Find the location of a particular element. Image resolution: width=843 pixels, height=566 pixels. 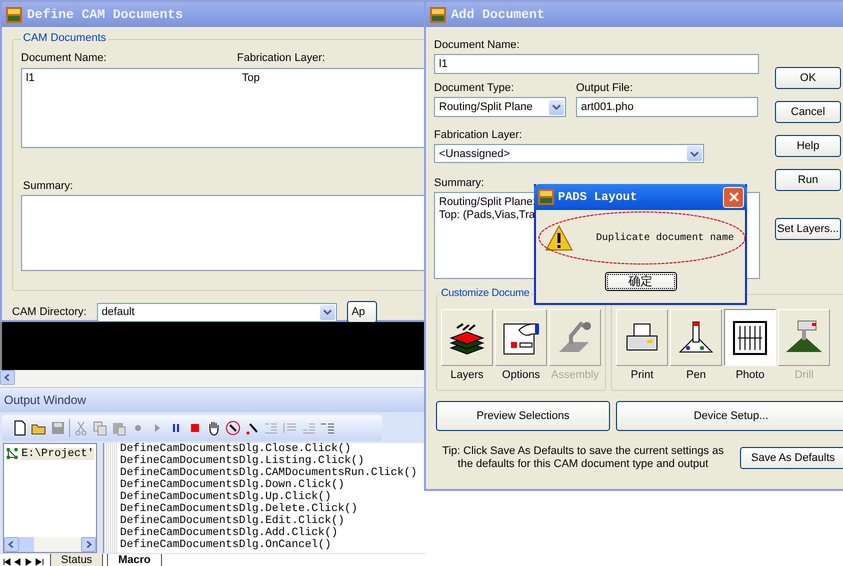

window-title: PADS Layout is located at coordinates (598, 197).